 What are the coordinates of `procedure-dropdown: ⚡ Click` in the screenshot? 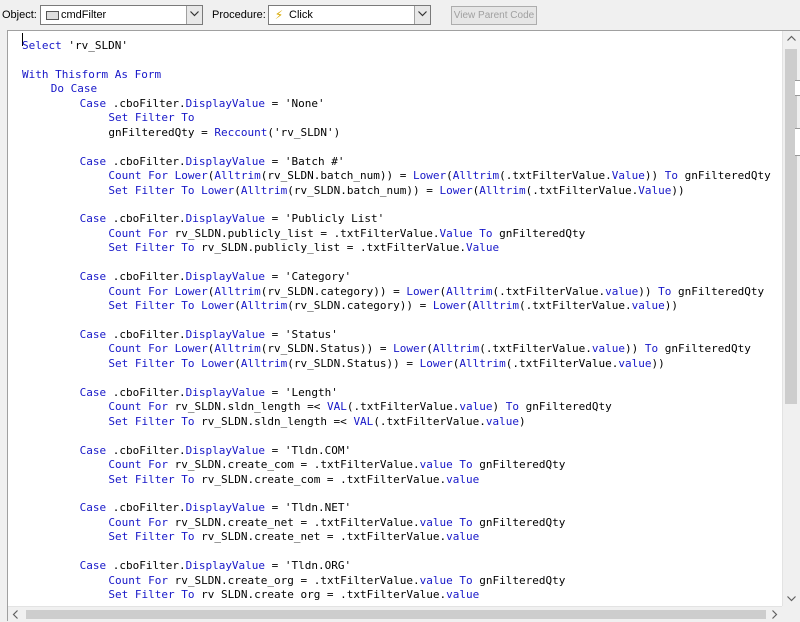 It's located at (349, 15).